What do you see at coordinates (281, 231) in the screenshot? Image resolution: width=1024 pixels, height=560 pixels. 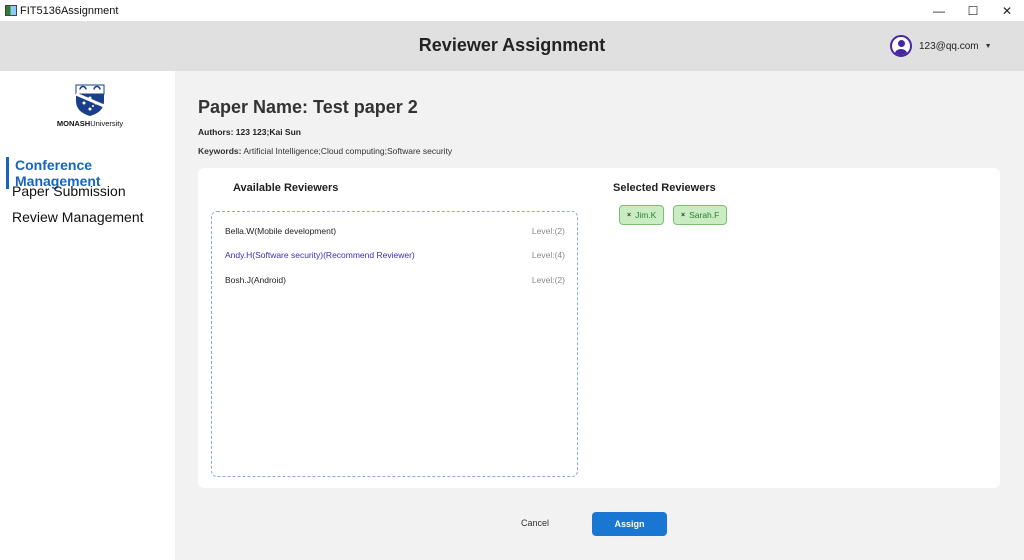 I see `reviewer-name: Bella.W(Mobile development)` at bounding box center [281, 231].